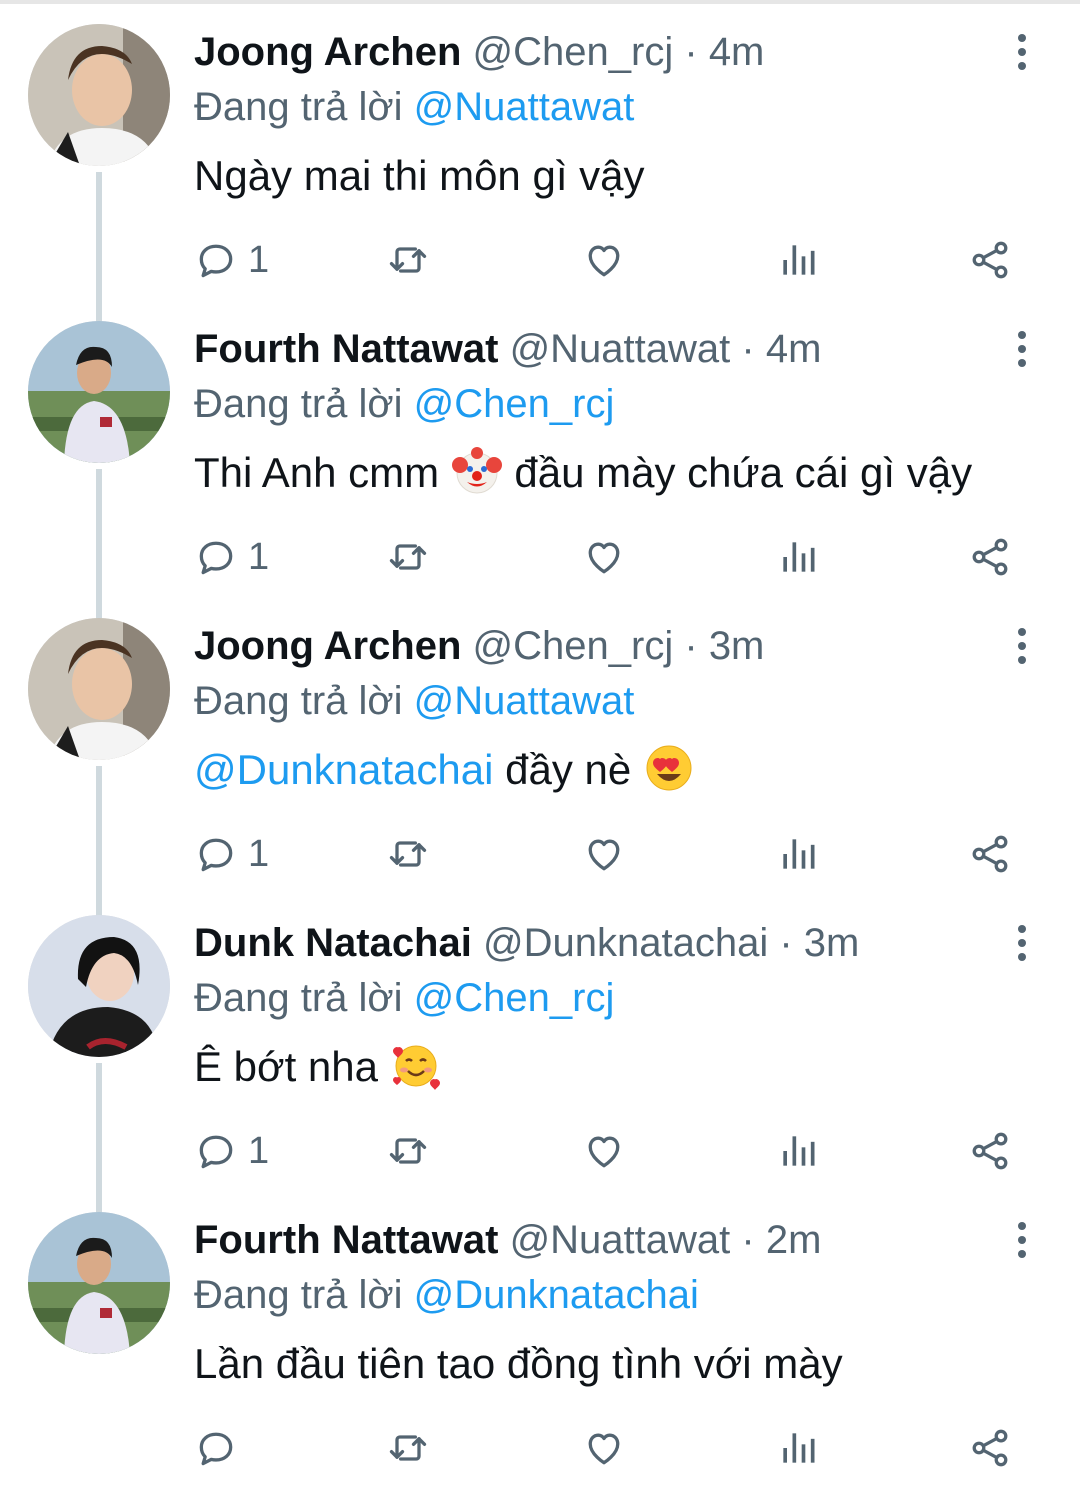  I want to click on replying-to: Đang trả lời @Dunknatachai, so click(446, 1295).